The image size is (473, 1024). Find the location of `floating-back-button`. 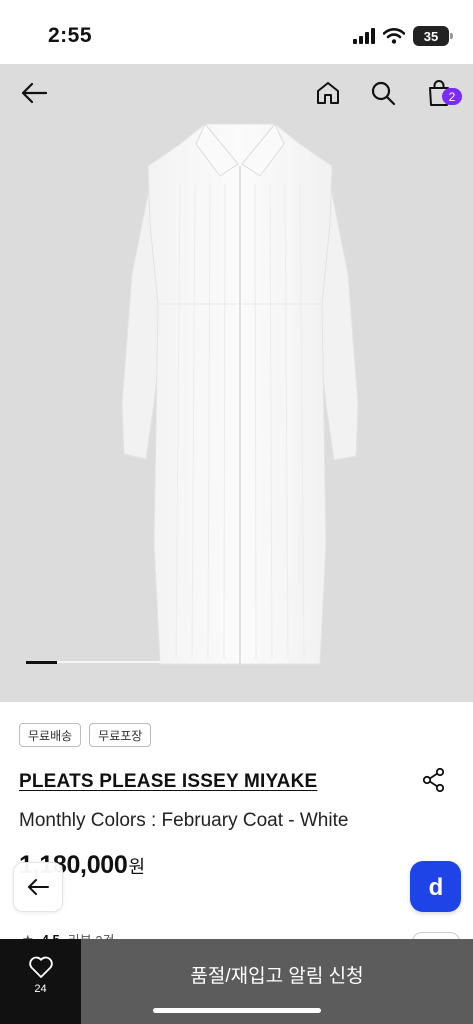

floating-back-button is located at coordinates (38, 887).